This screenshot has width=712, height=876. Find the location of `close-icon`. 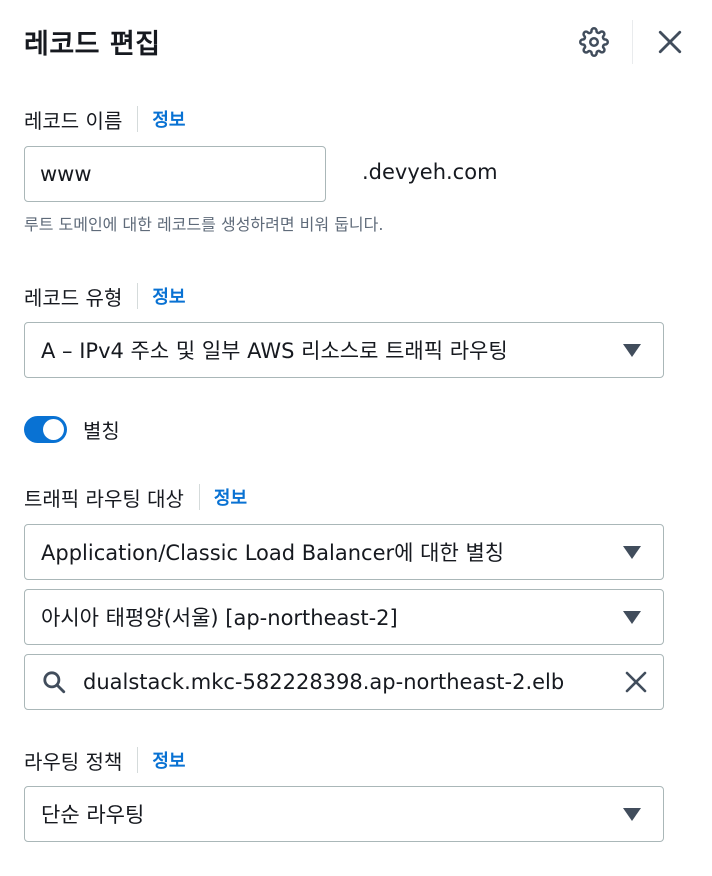

close-icon is located at coordinates (670, 42).